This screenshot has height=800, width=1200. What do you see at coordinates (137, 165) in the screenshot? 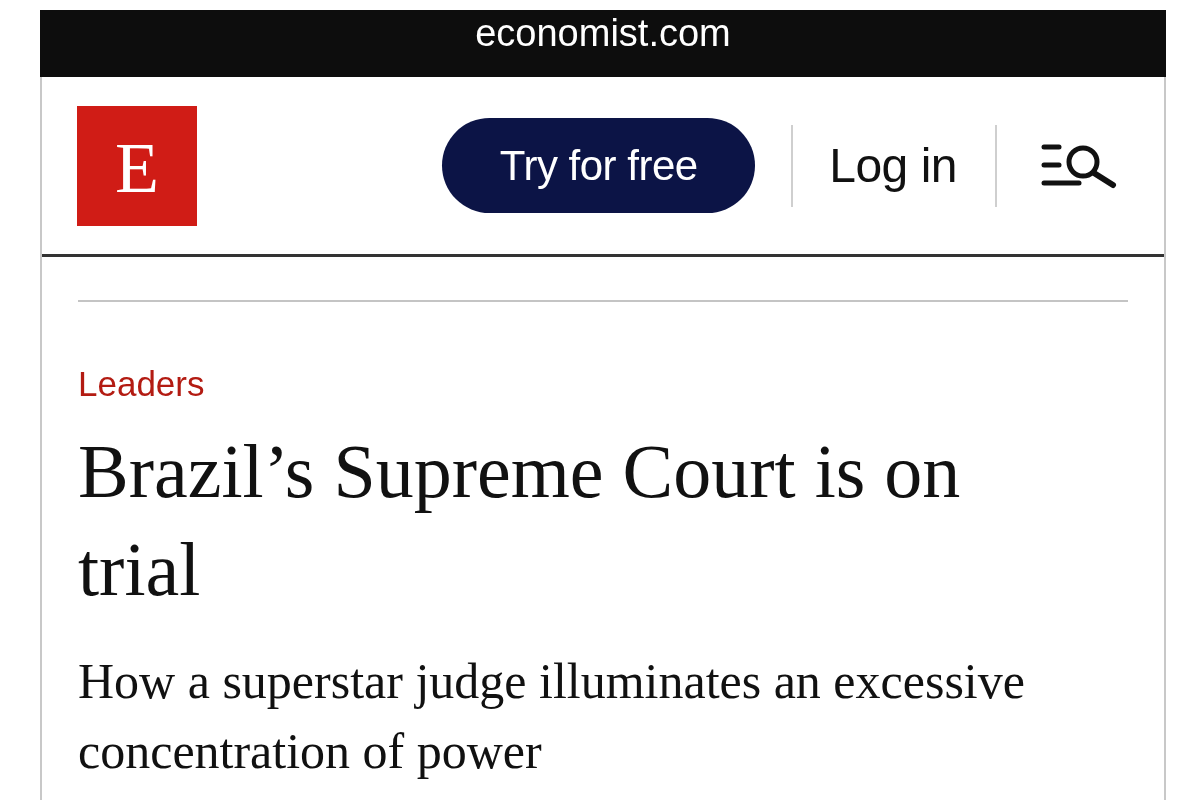
I see `logo-icon: E` at bounding box center [137, 165].